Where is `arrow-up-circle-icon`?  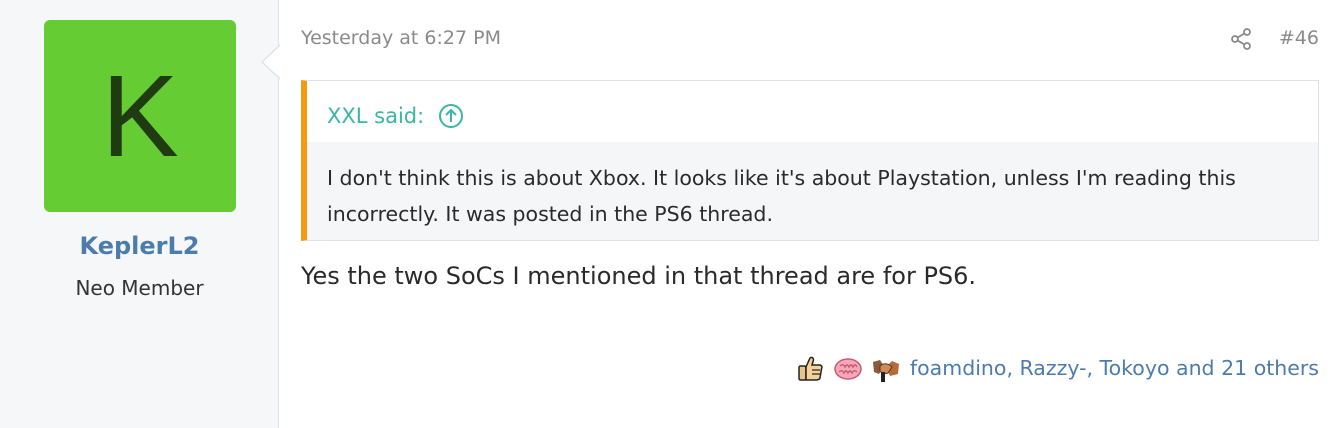
arrow-up-circle-icon is located at coordinates (451, 116).